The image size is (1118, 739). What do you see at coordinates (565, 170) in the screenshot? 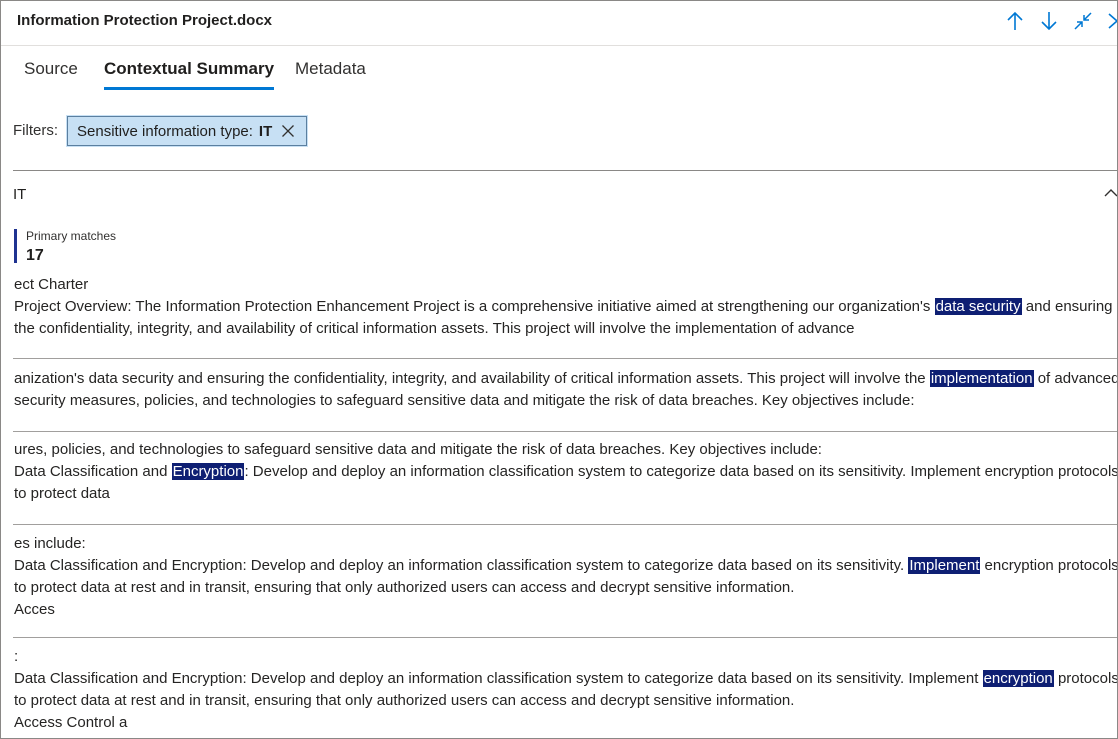
I see `filters-divider` at bounding box center [565, 170].